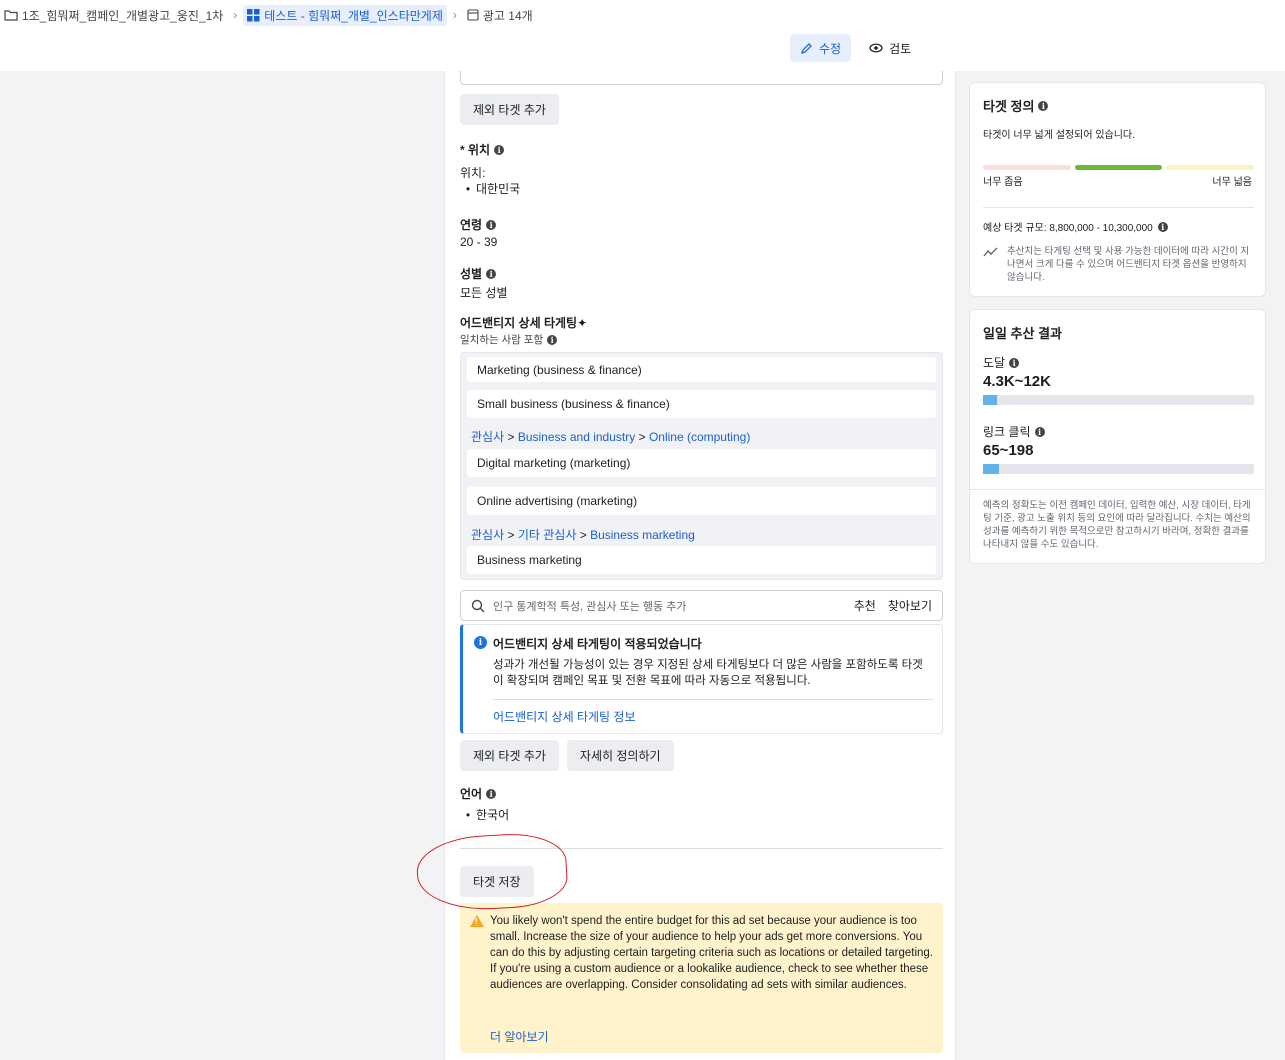  Describe the element at coordinates (701, 369) in the screenshot. I see `targeting-item: Marketing (business & finance)` at that location.